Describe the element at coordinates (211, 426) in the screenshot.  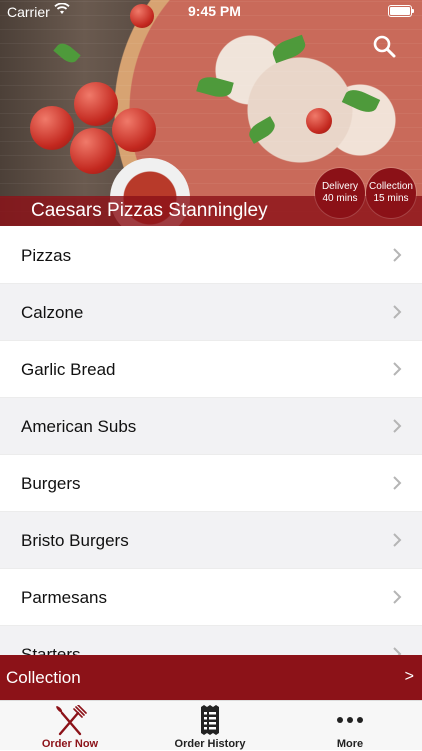
I see `menu-item-american-subs: American Subs` at that location.